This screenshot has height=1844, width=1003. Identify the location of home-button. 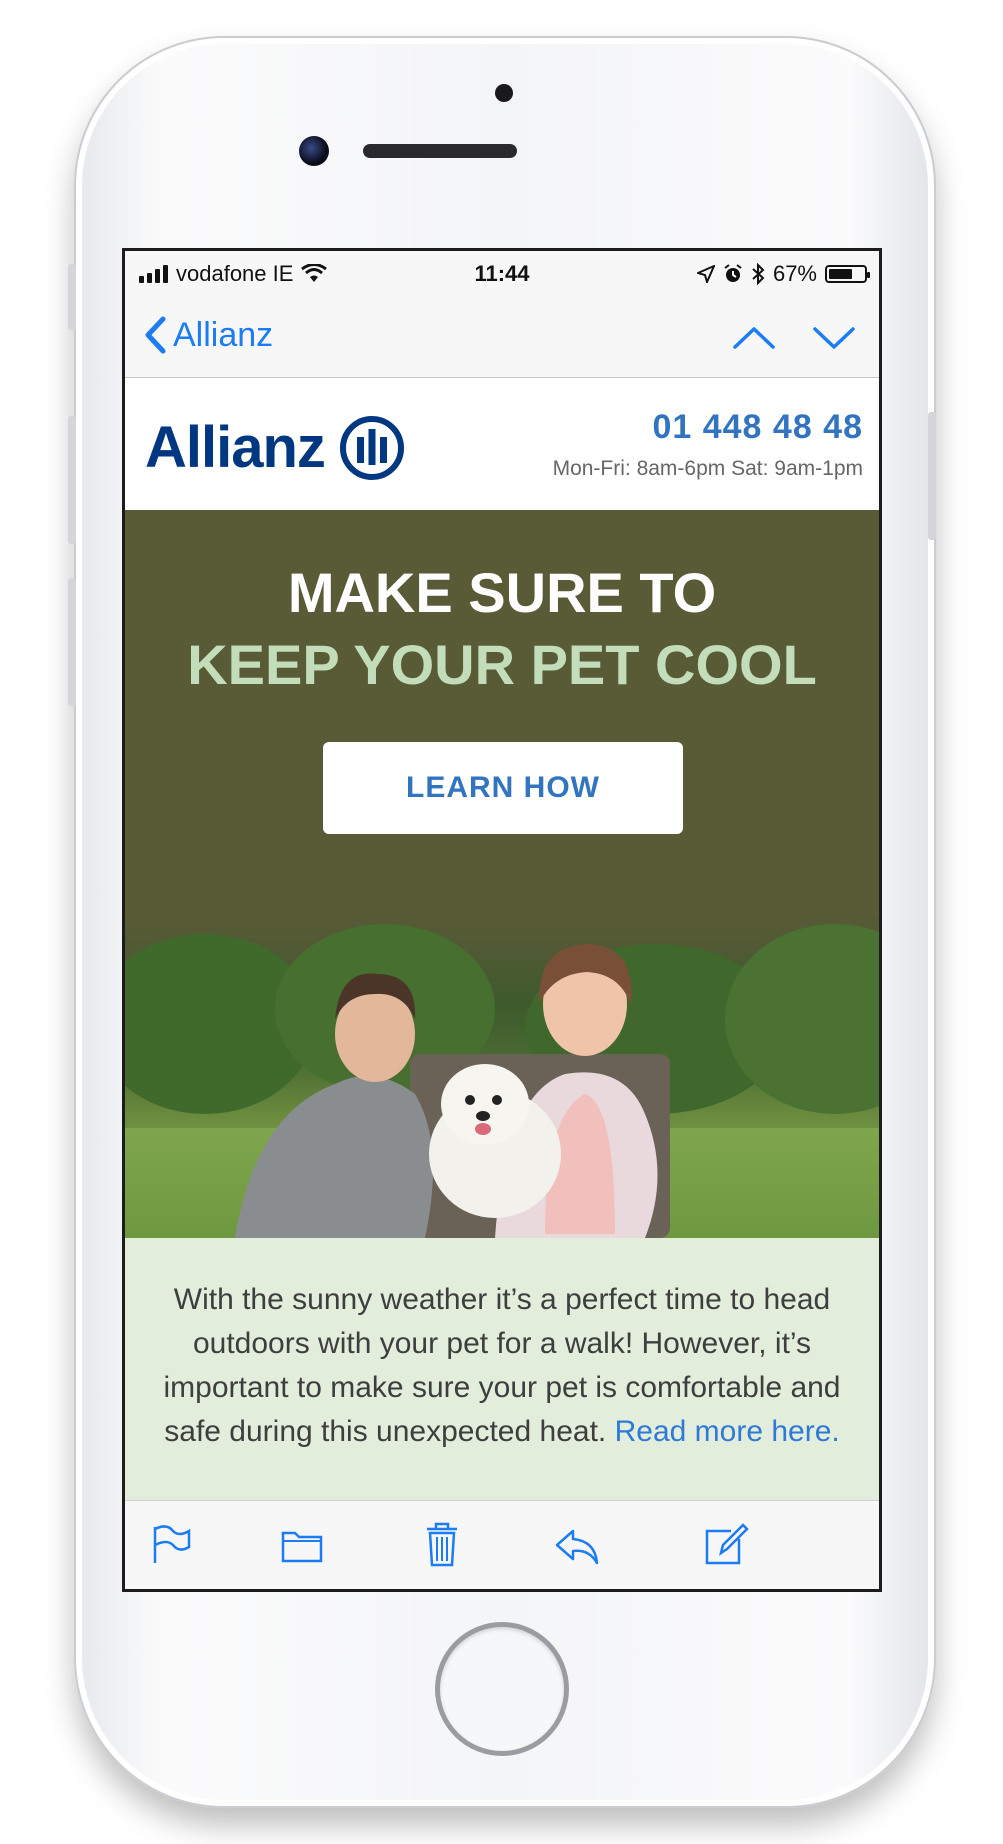
(502, 1689).